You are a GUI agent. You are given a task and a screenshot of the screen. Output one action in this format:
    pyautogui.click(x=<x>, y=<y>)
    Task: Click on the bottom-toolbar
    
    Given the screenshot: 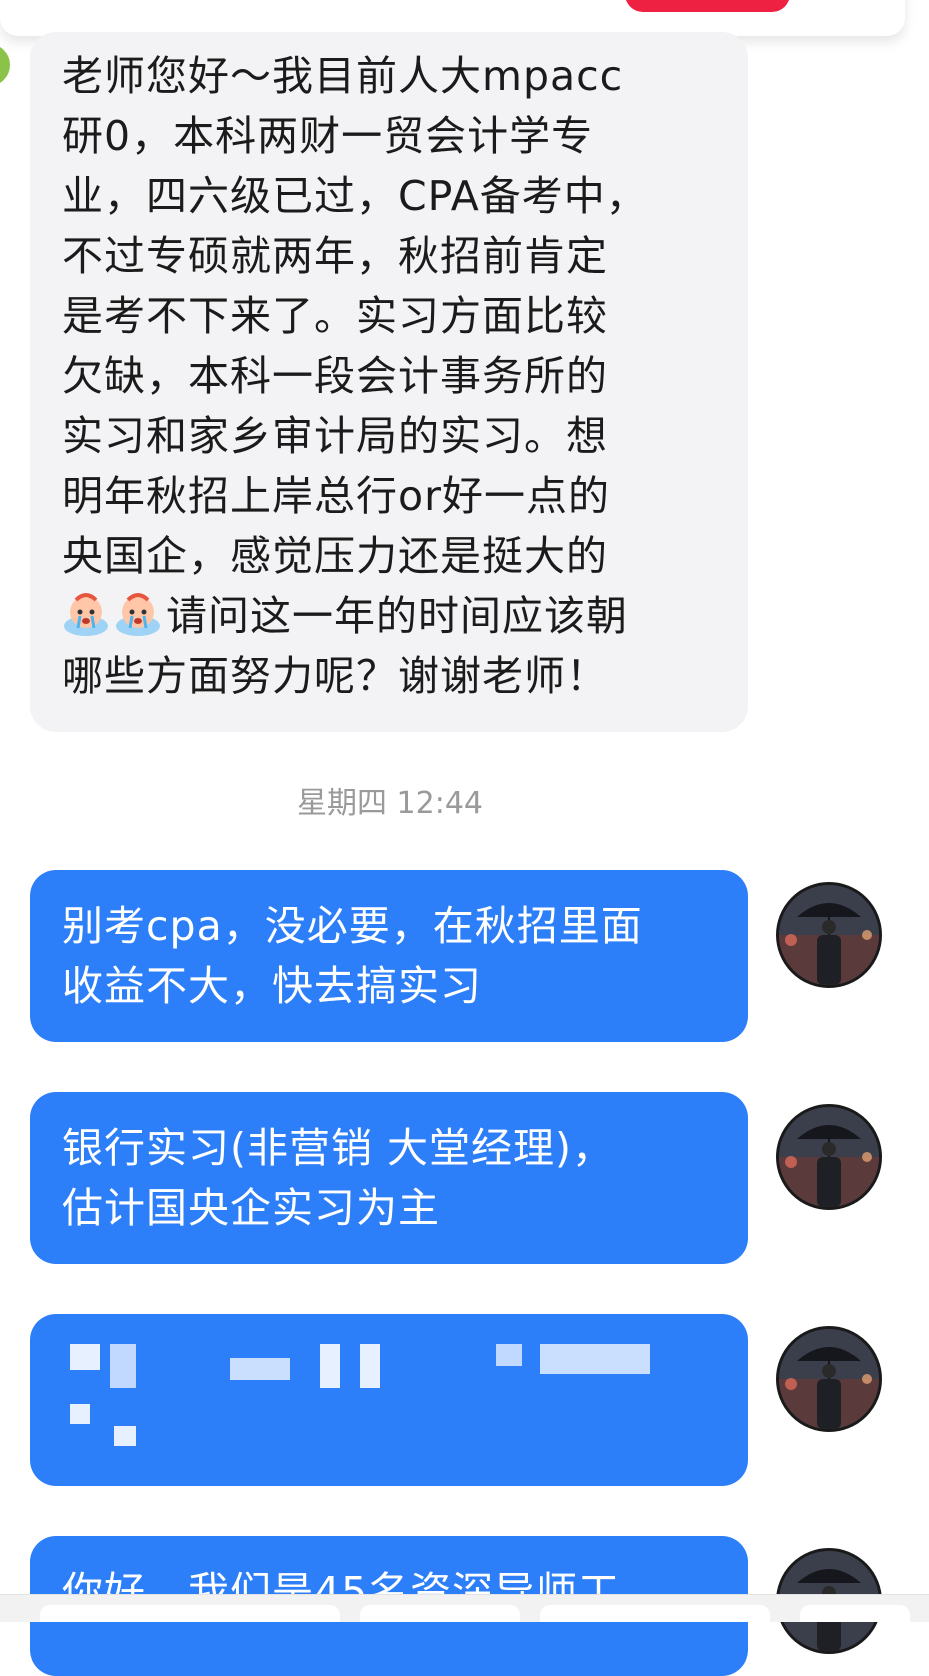 What is the action you would take?
    pyautogui.click(x=464, y=1608)
    